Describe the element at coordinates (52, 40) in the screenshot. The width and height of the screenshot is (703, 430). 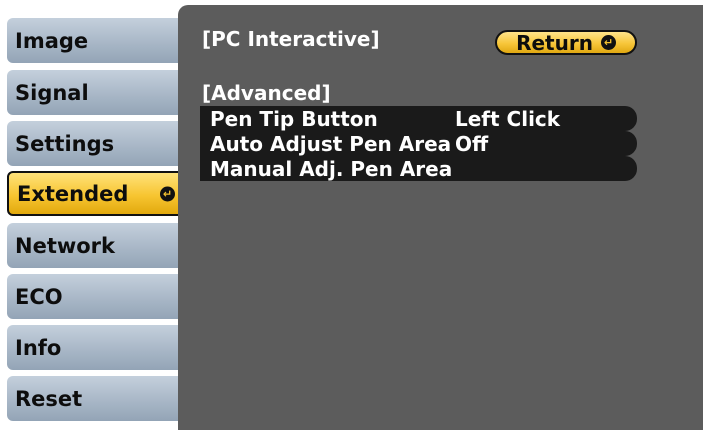
I see `sidebar-item-label: Image` at that location.